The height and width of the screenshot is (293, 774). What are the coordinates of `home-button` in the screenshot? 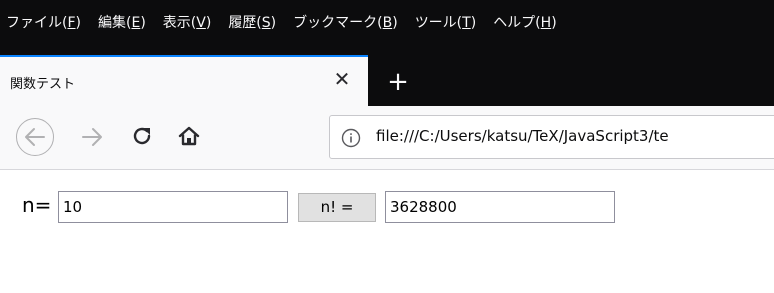 It's located at (189, 136).